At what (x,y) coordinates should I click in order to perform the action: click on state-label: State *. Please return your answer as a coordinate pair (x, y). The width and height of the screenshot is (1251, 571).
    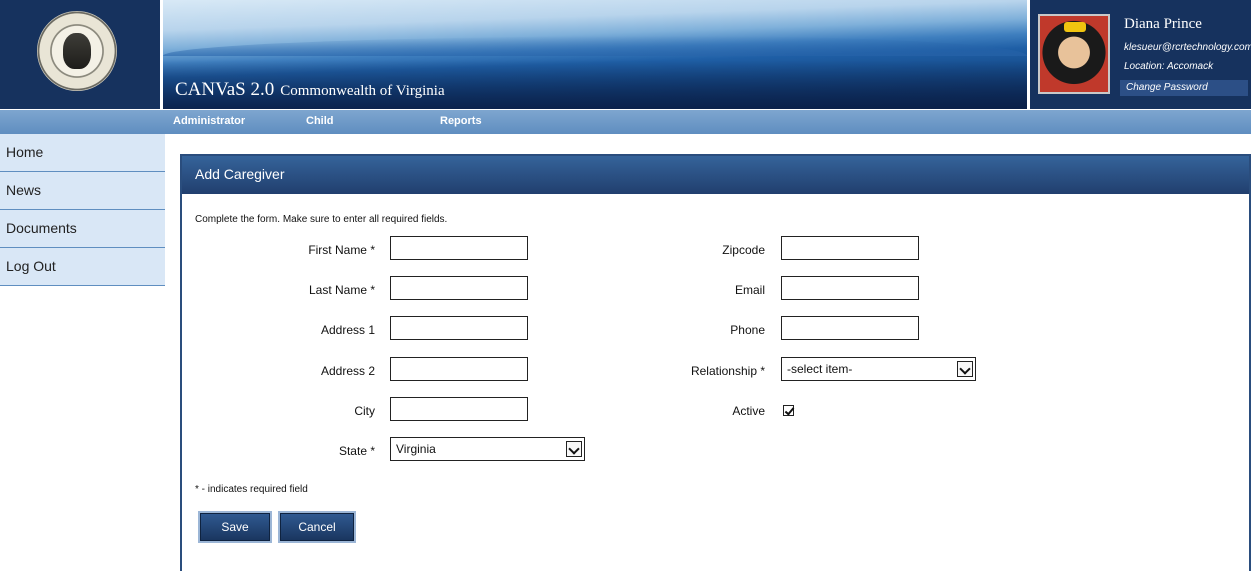
    Looking at the image, I should click on (356, 451).